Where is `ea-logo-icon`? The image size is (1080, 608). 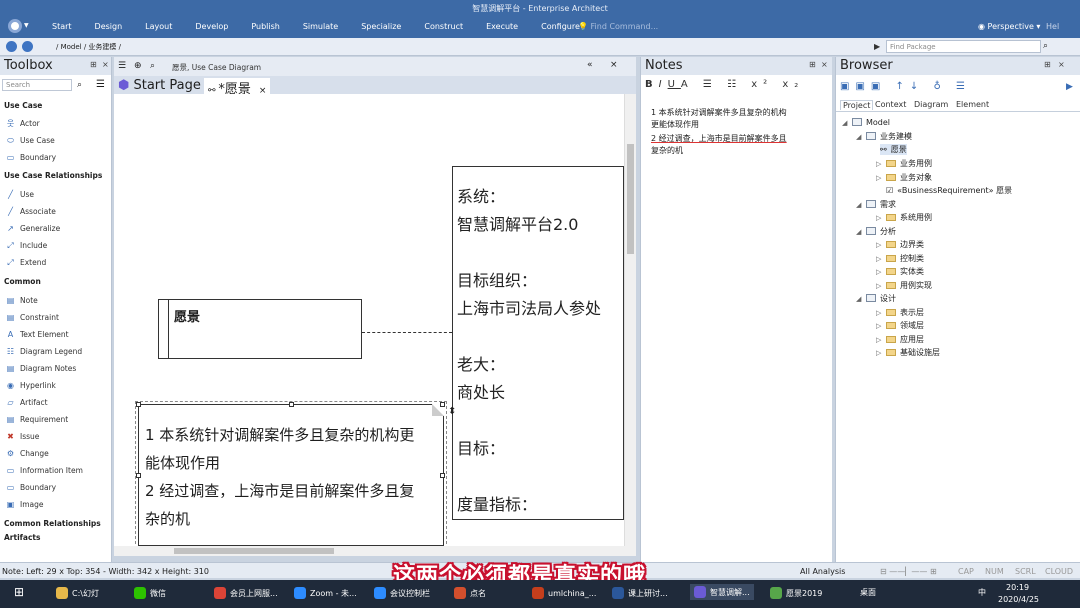
ea-logo-icon is located at coordinates (15, 26).